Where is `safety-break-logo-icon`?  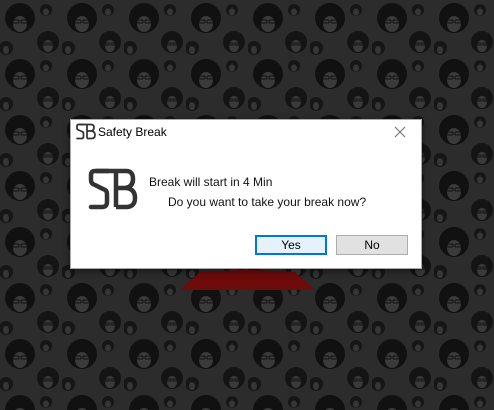
safety-break-logo-icon is located at coordinates (86, 131).